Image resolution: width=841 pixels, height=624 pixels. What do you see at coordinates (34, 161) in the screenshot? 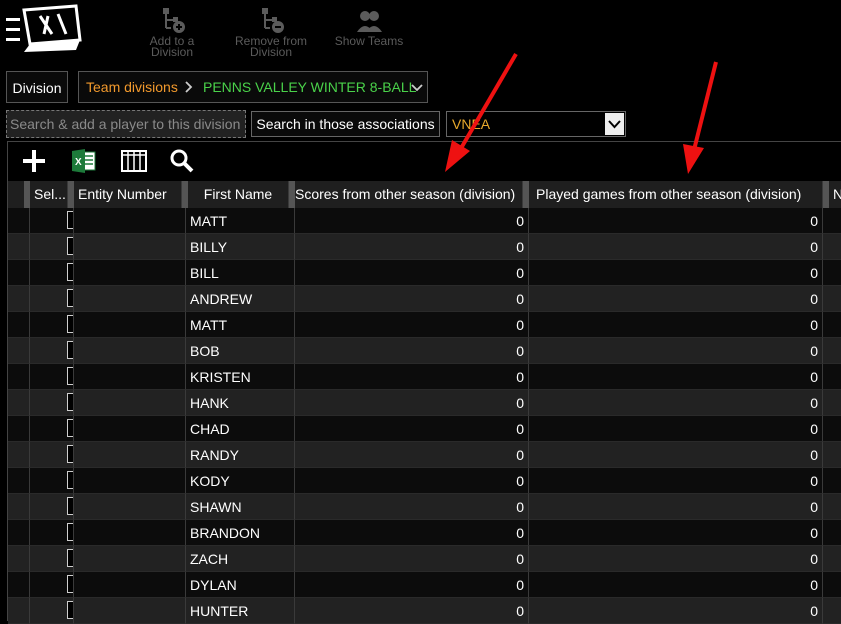
I see `add-icon` at bounding box center [34, 161].